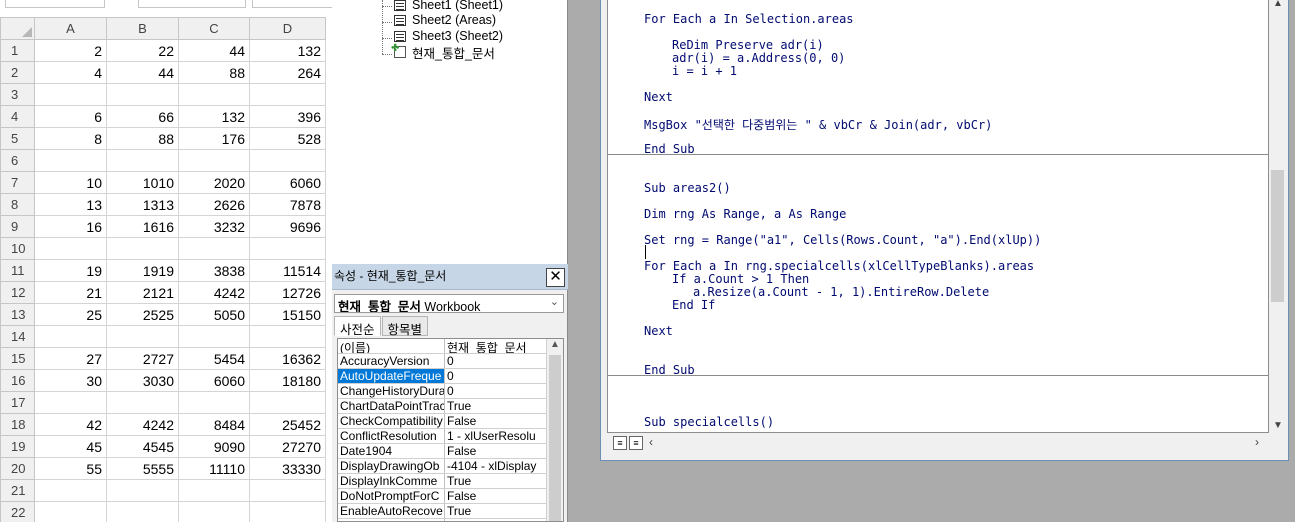  I want to click on cell: 264, so click(287, 72).